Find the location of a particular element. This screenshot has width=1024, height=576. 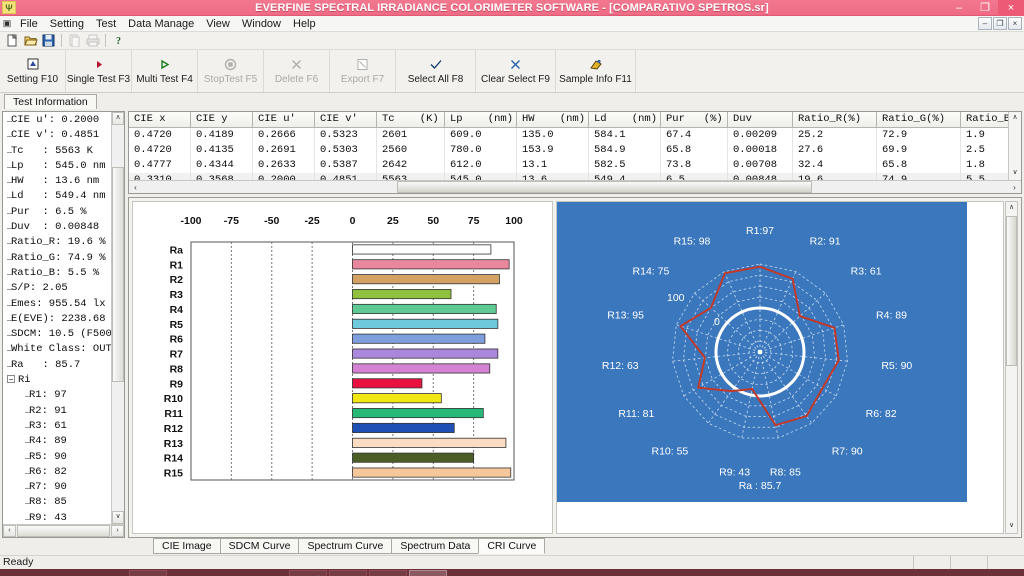

charts-scroll-down-arrow: ∨ is located at coordinates (1011, 526).